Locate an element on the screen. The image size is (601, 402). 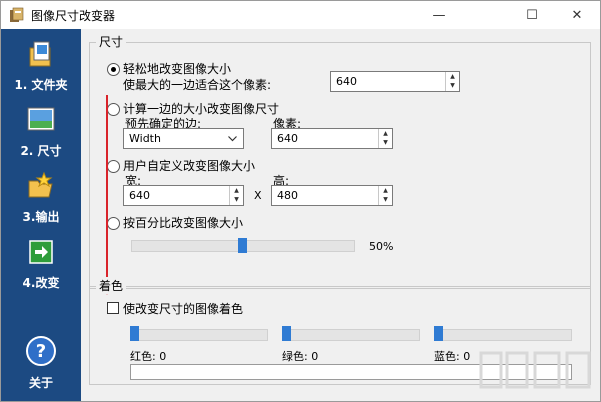
green-slider-track is located at coordinates (351, 335).